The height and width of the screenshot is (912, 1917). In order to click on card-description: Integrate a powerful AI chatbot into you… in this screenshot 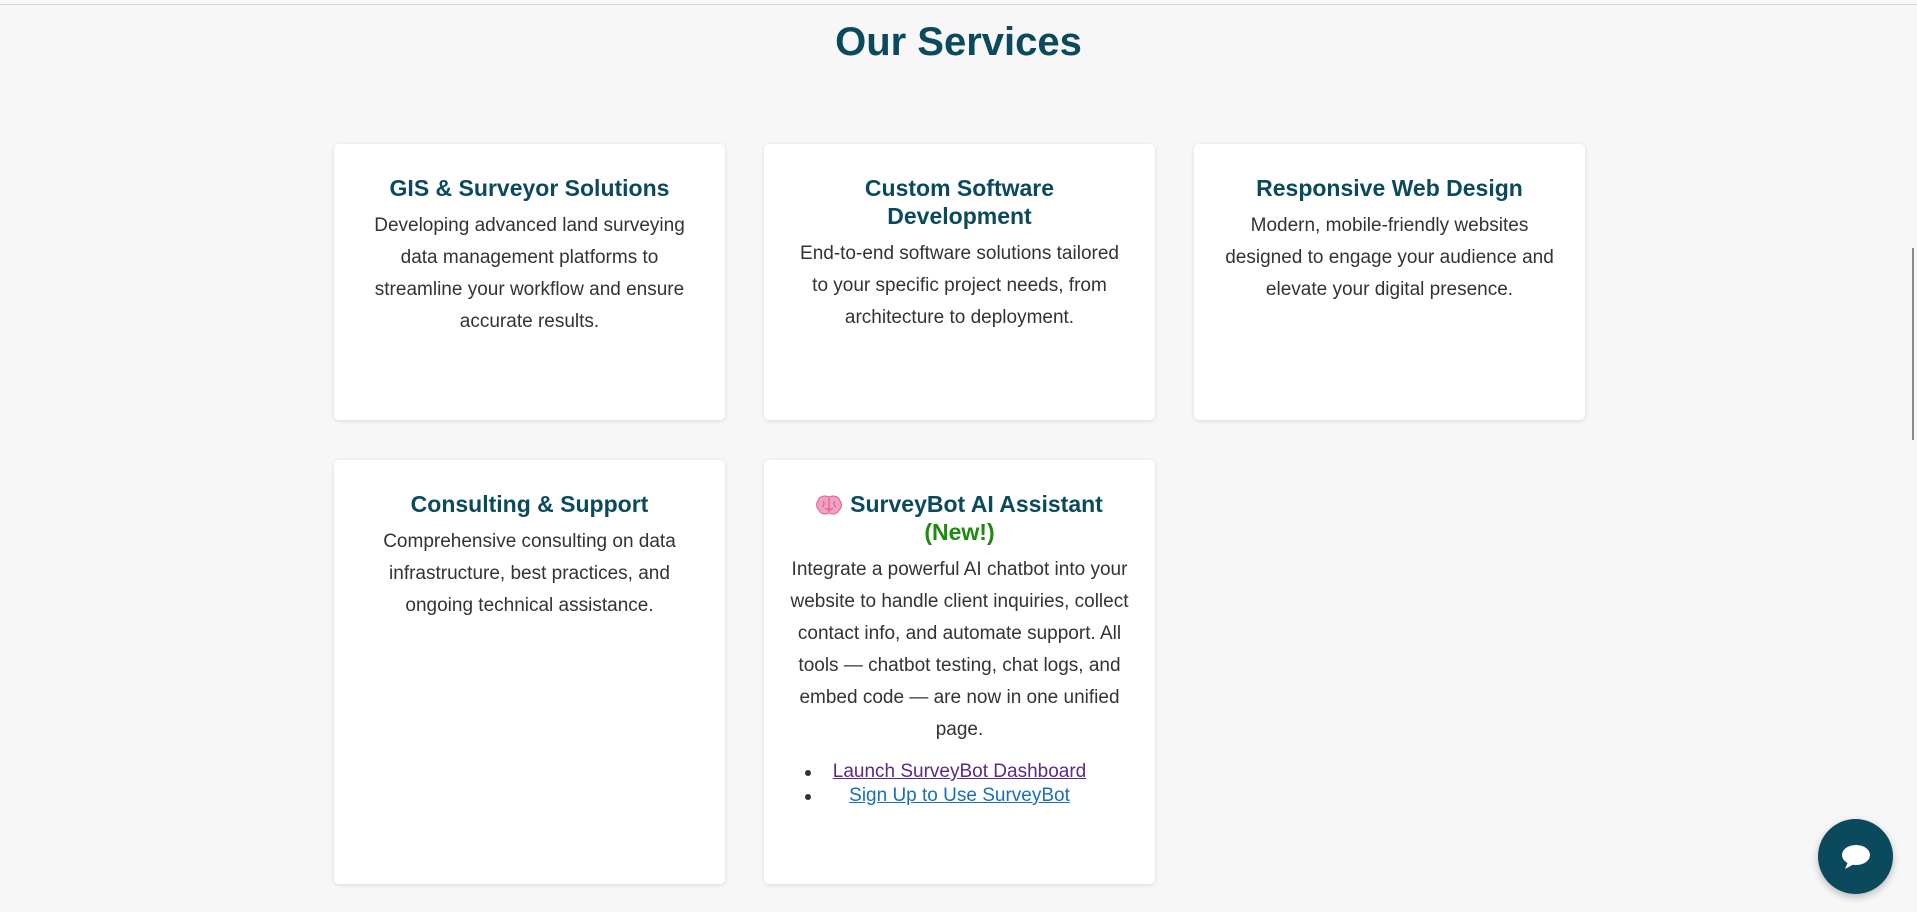, I will do `click(959, 649)`.